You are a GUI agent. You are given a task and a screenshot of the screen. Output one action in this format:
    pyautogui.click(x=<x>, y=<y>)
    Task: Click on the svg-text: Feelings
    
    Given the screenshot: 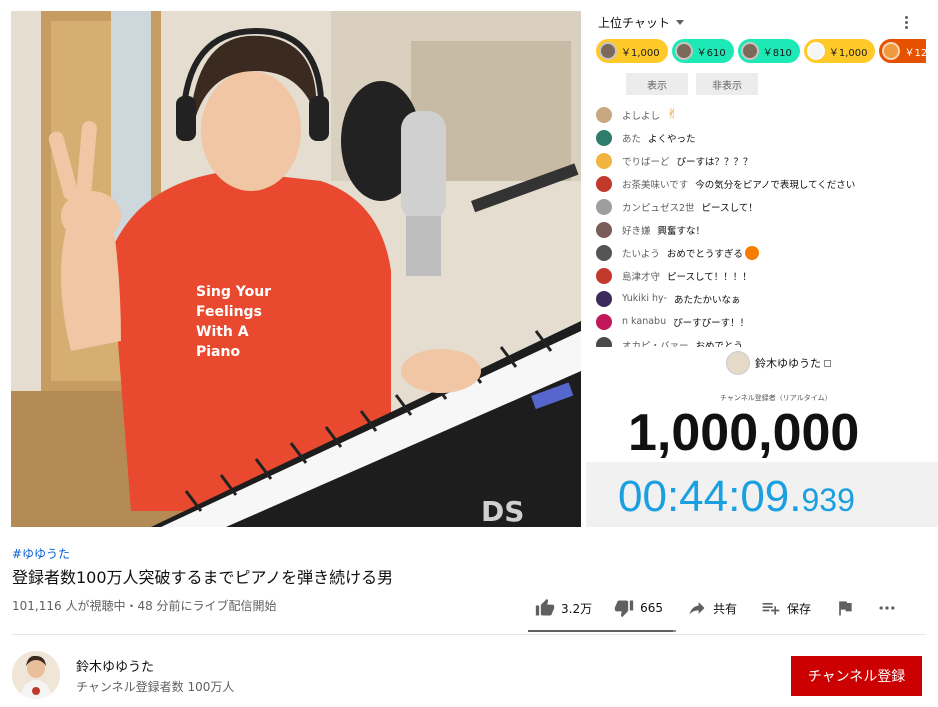 What is the action you would take?
    pyautogui.click(x=229, y=312)
    